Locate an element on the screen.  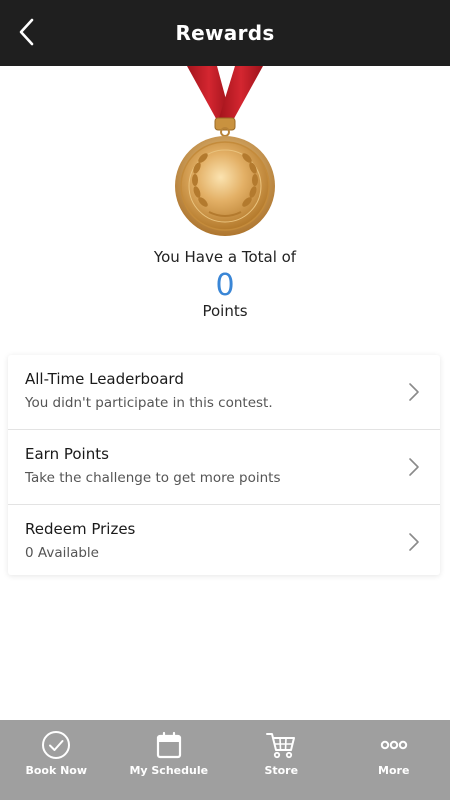
calendar-icon is located at coordinates (168, 745).